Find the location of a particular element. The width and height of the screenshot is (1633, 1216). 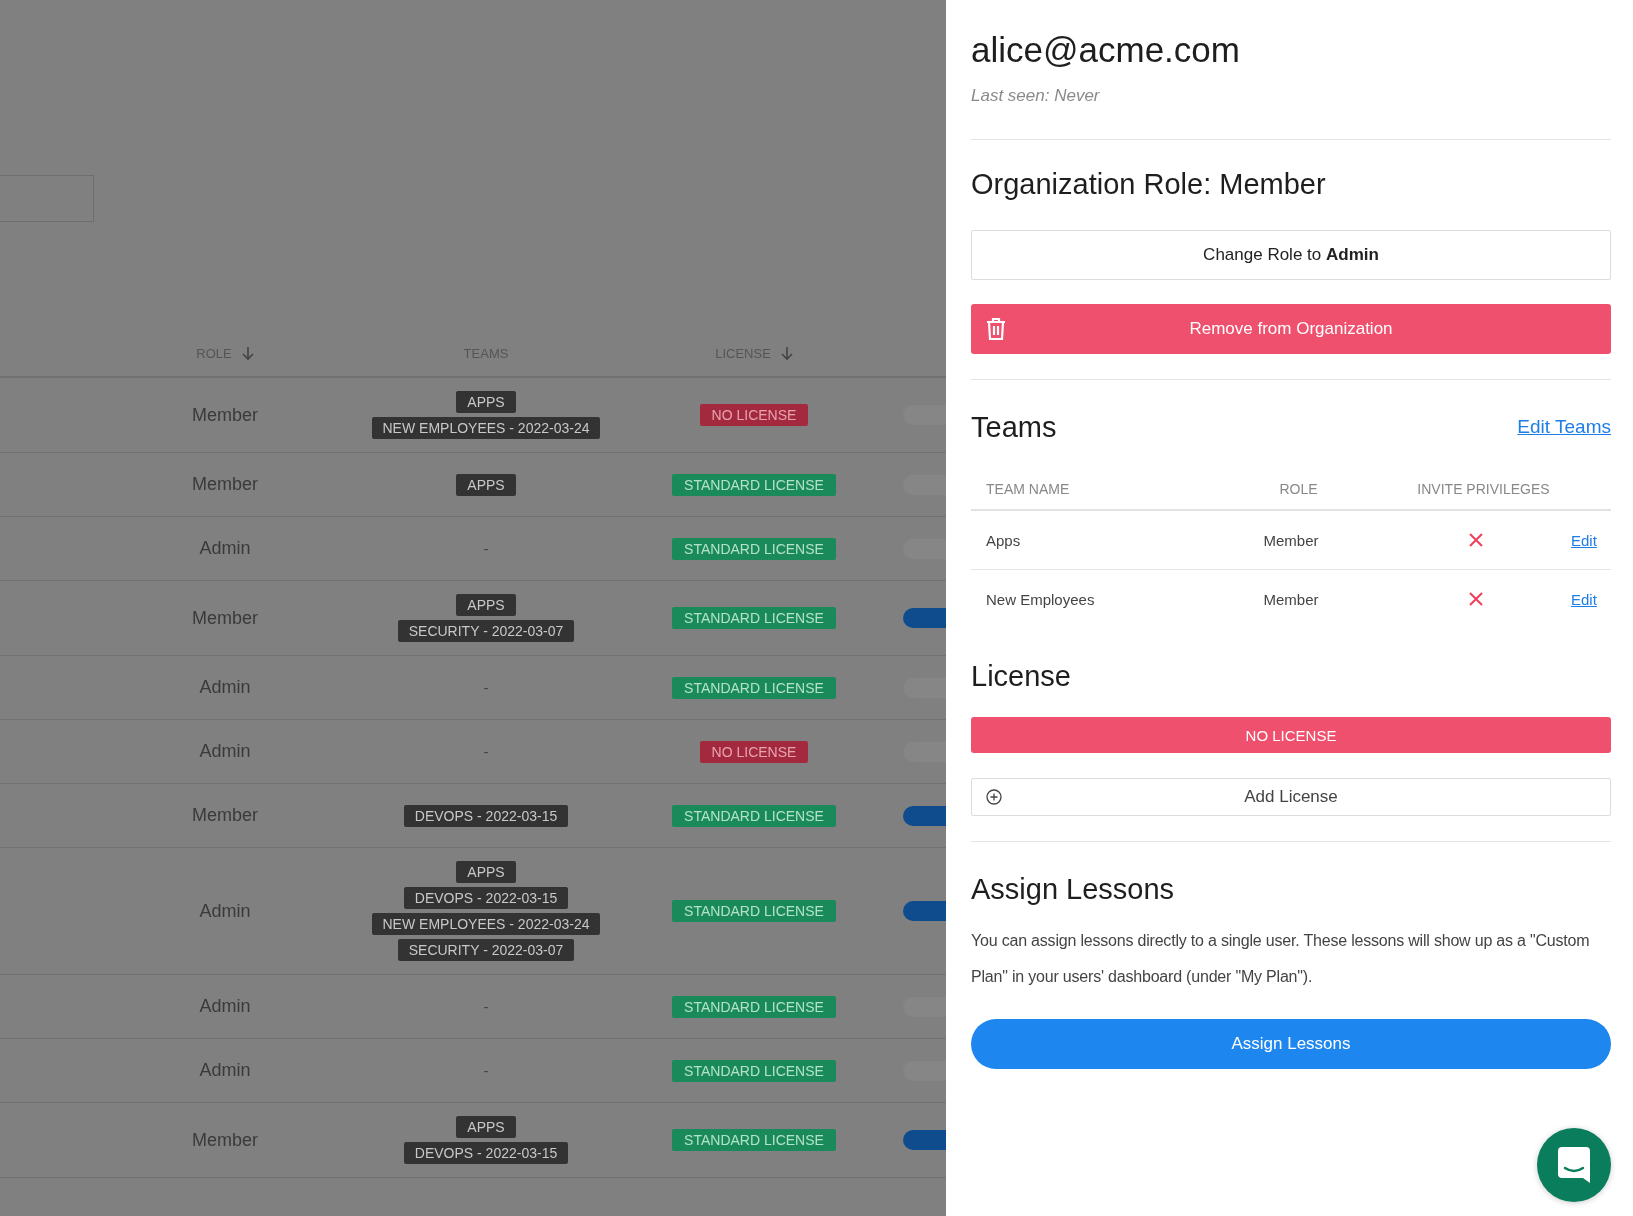

team-name-text: Apps is located at coordinates (1003, 540).